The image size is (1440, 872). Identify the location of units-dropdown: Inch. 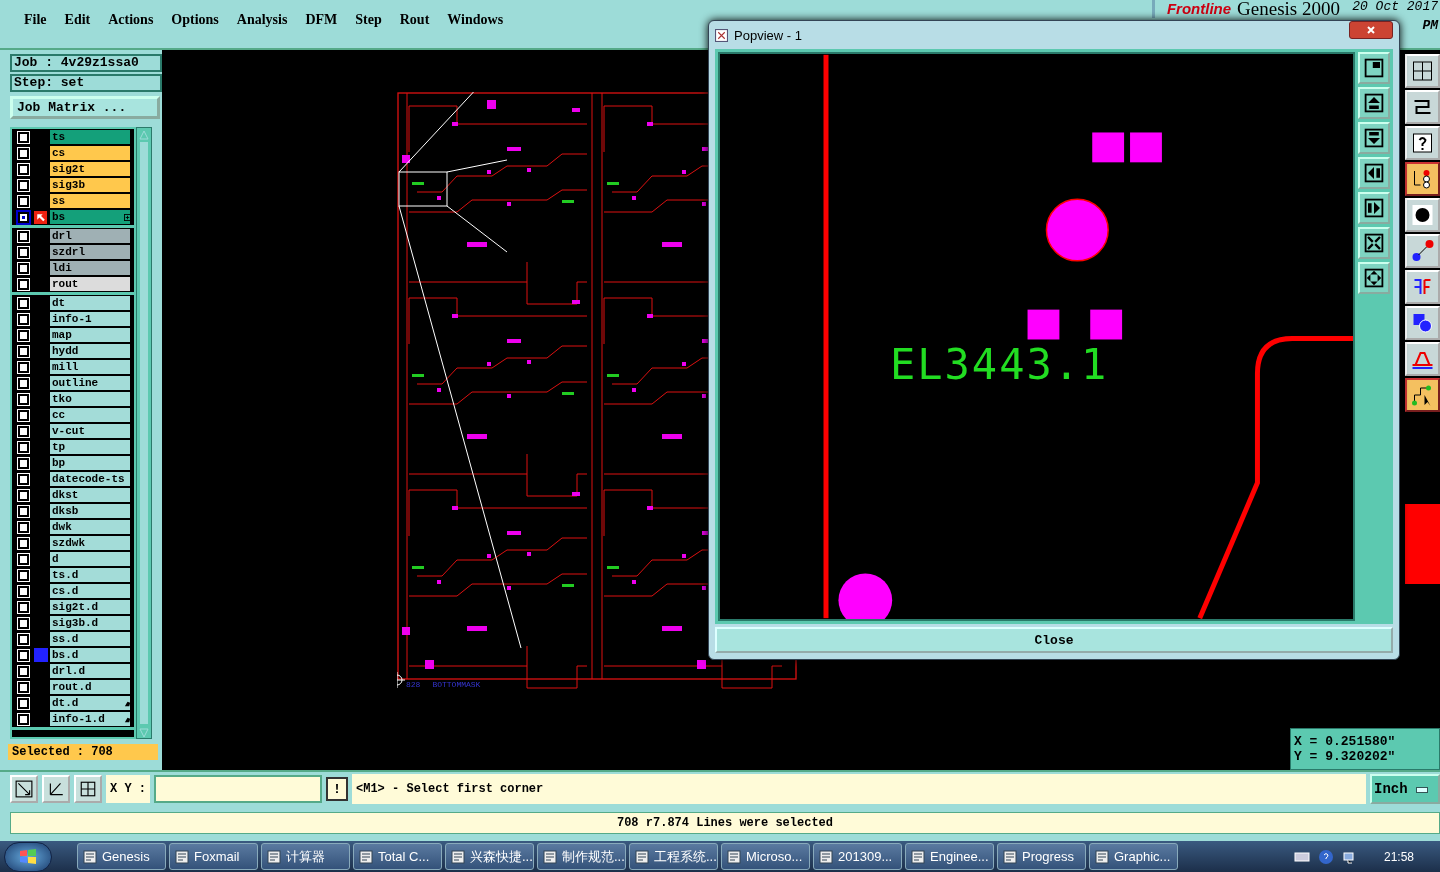
(1405, 789).